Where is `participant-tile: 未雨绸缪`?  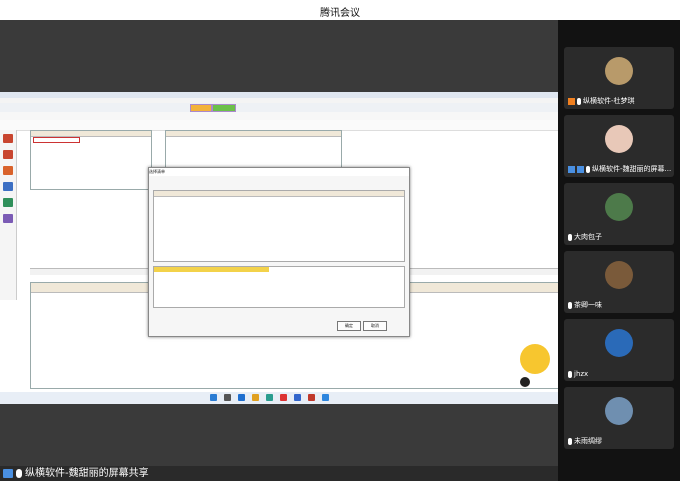 participant-tile: 未雨绸缪 is located at coordinates (619, 418).